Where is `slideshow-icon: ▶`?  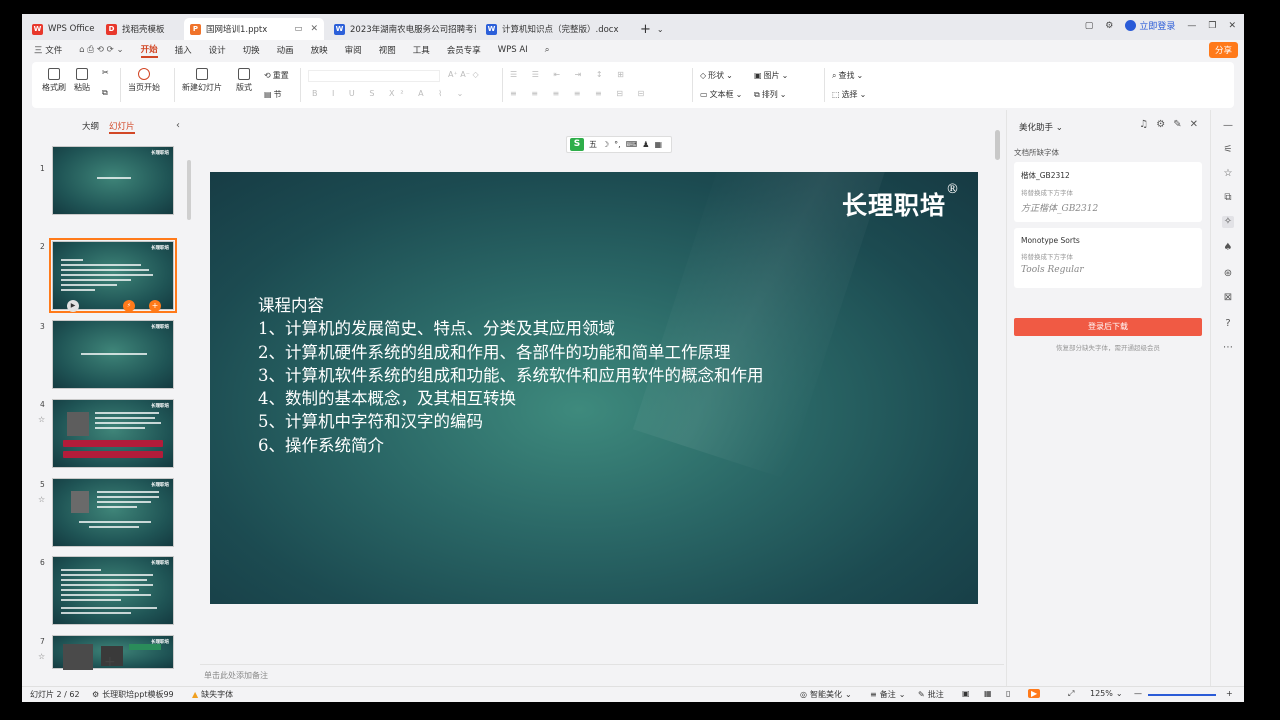
slideshow-icon: ▶ is located at coordinates (1034, 693).